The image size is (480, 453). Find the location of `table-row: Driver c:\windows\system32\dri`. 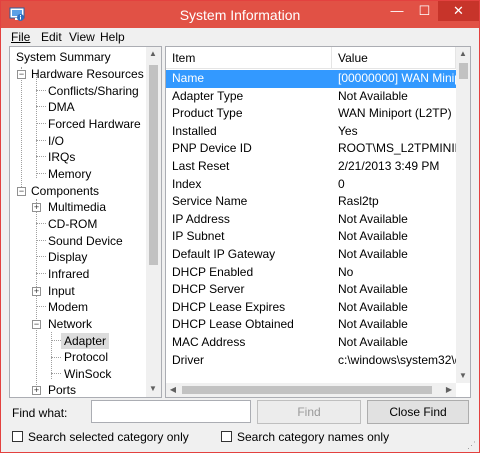

table-row: Driver c:\windows\system32\dri is located at coordinates (311, 361).